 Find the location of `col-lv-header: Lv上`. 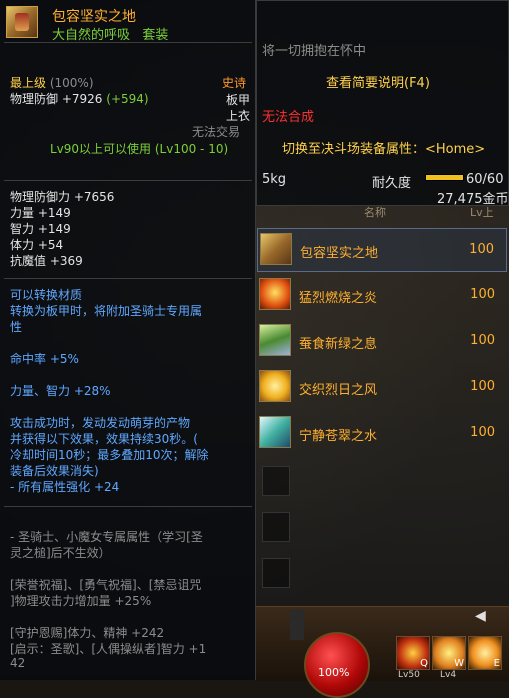

col-lv-header: Lv上 is located at coordinates (482, 212).